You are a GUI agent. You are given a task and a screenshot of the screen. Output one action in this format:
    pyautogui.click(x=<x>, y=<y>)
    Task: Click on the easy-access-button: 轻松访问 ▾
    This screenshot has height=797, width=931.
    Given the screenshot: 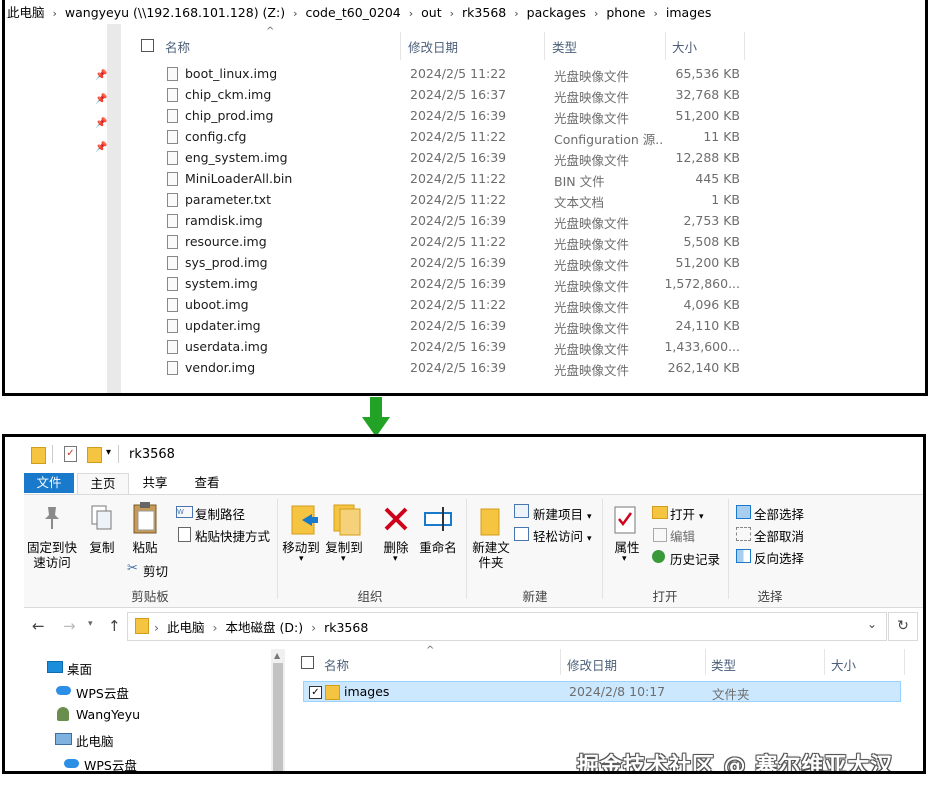 What is the action you would take?
    pyautogui.click(x=562, y=535)
    